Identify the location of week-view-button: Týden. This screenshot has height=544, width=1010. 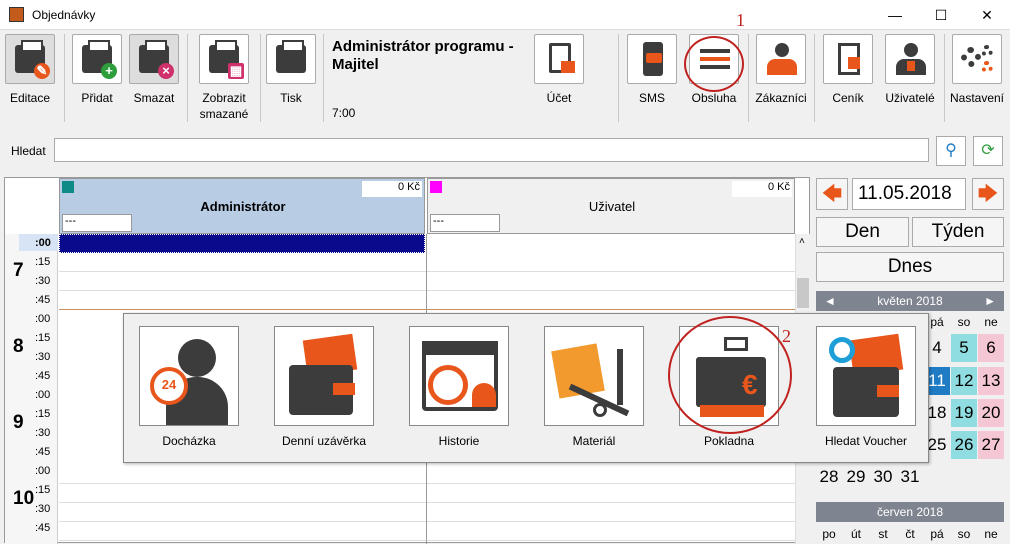
(958, 232).